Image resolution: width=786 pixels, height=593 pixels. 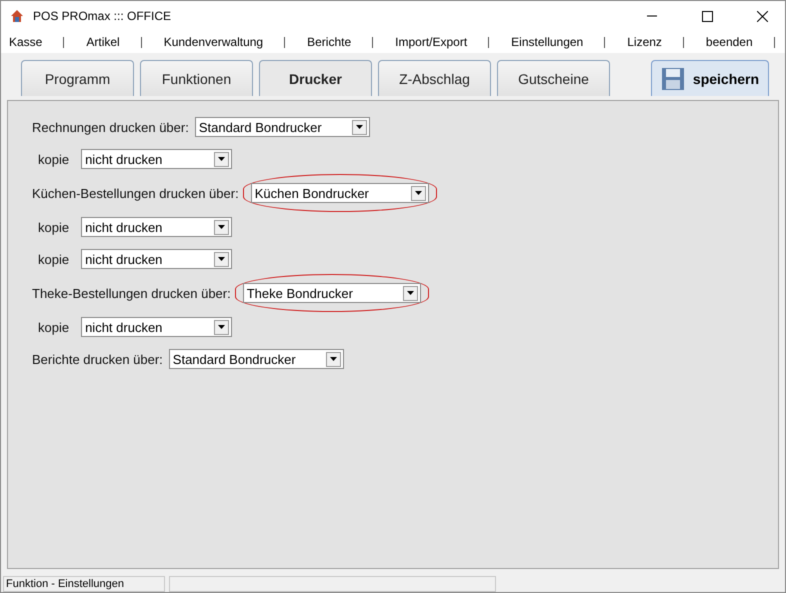 I want to click on save-button: speichern, so click(x=710, y=78).